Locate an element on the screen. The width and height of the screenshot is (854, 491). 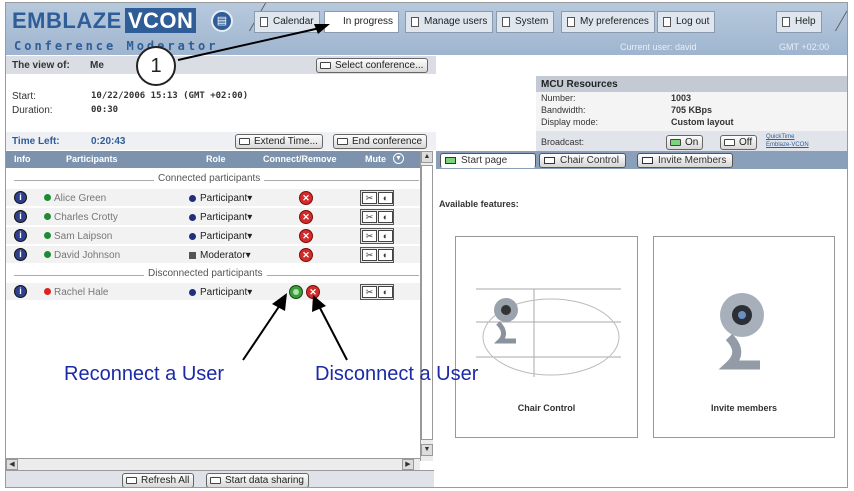
reconnect-callout: Reconnect a User is located at coordinates (144, 374).